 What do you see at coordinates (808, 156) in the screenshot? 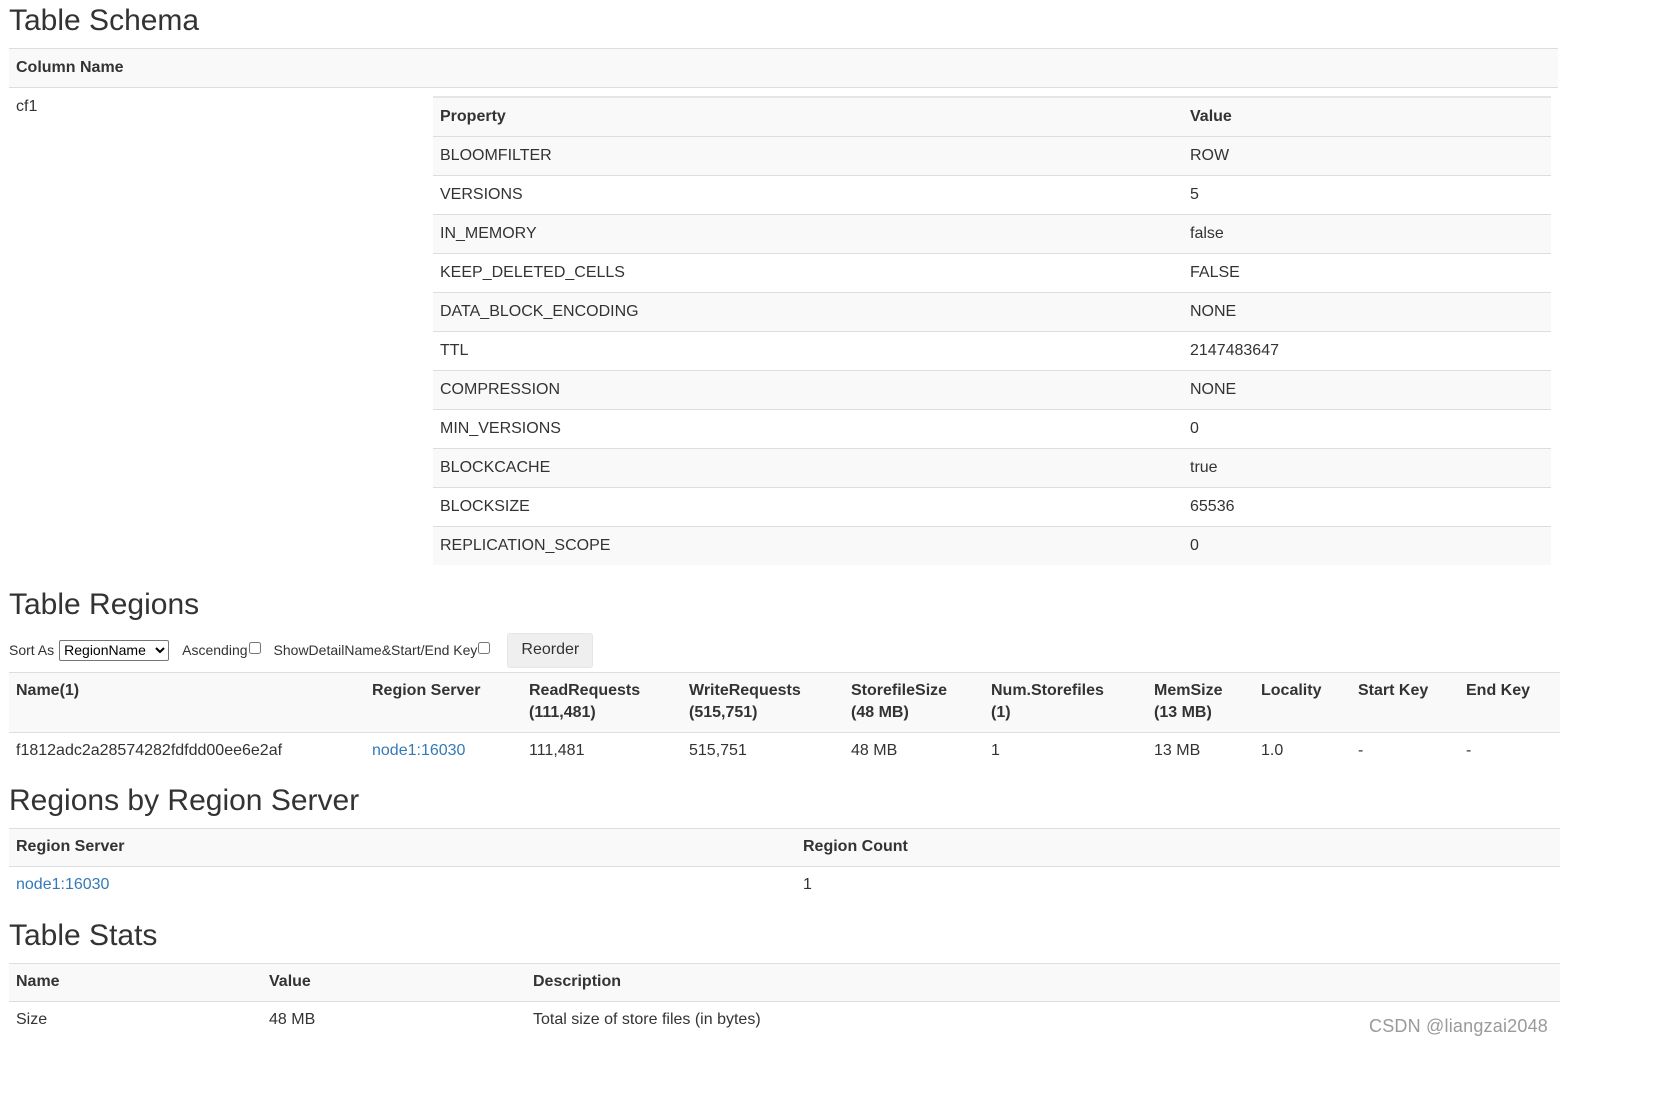
I see `property-name: BLOOMFILTER` at bounding box center [808, 156].